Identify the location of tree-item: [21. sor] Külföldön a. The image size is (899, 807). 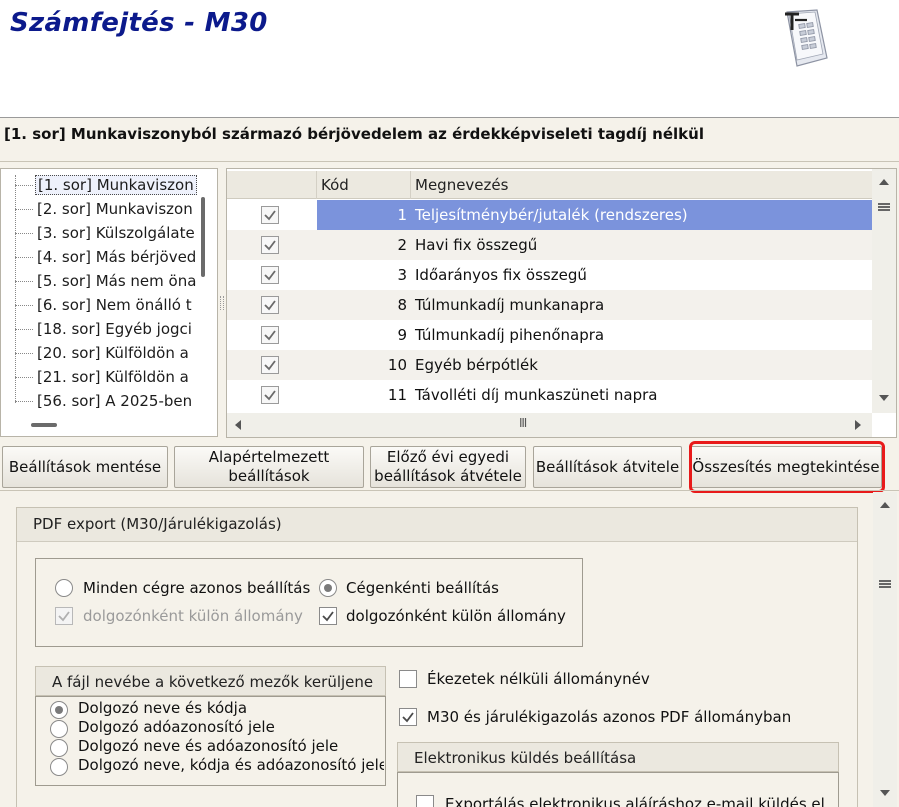
(103, 377).